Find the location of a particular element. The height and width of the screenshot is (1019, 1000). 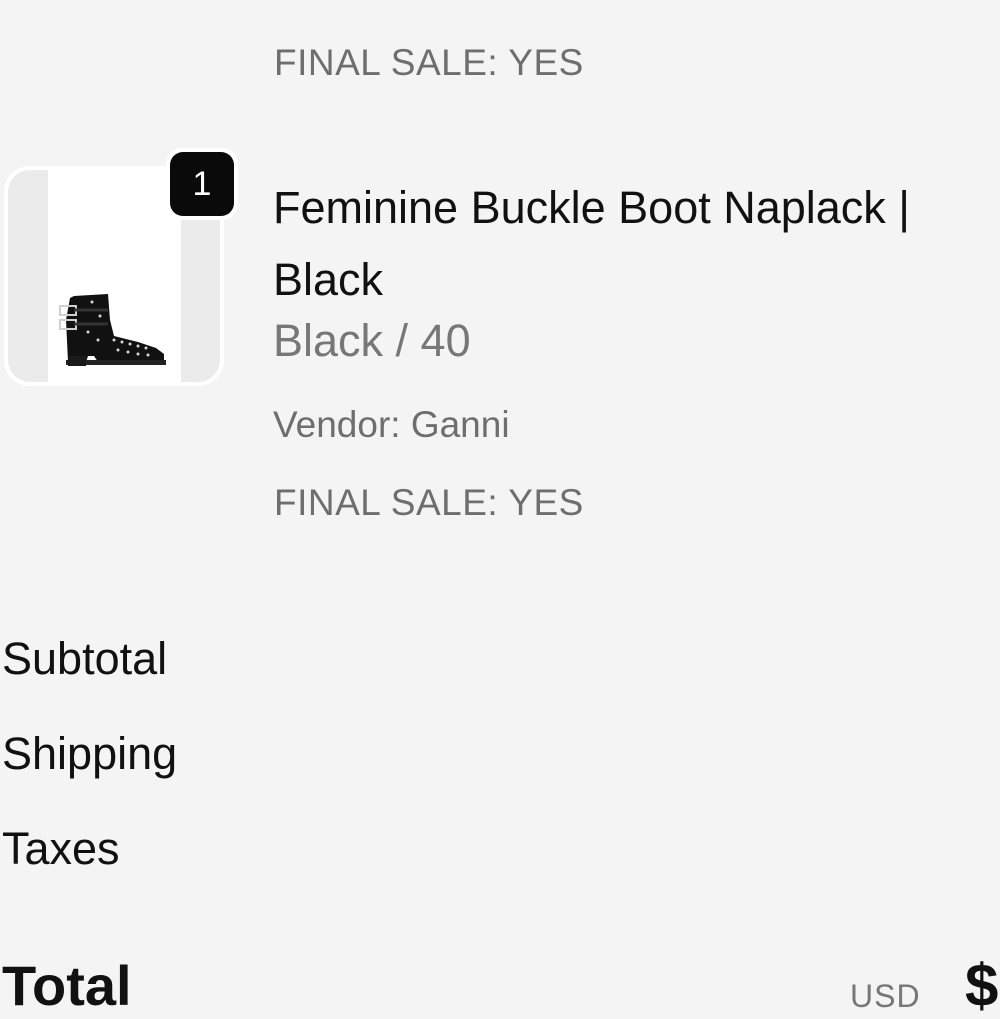

quantity-badge: 1 is located at coordinates (202, 184).